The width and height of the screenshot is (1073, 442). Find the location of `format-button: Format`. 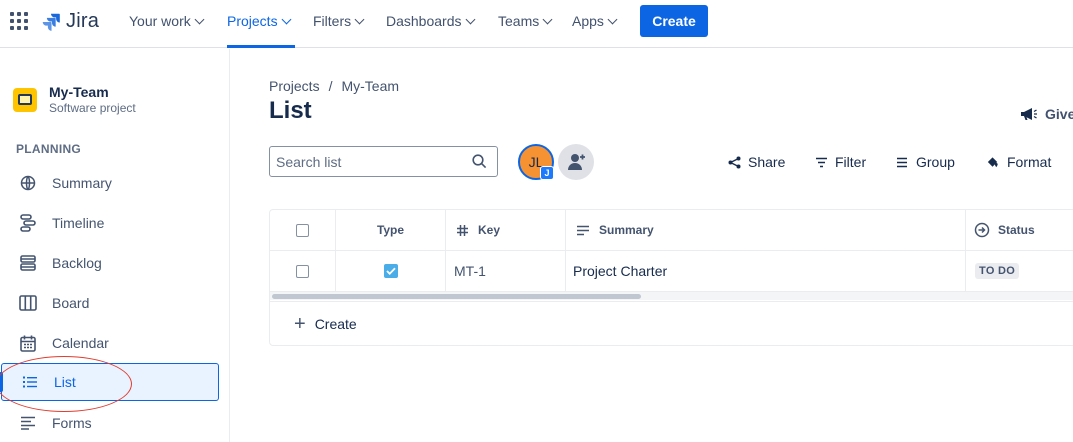

format-button: Format is located at coordinates (1018, 162).